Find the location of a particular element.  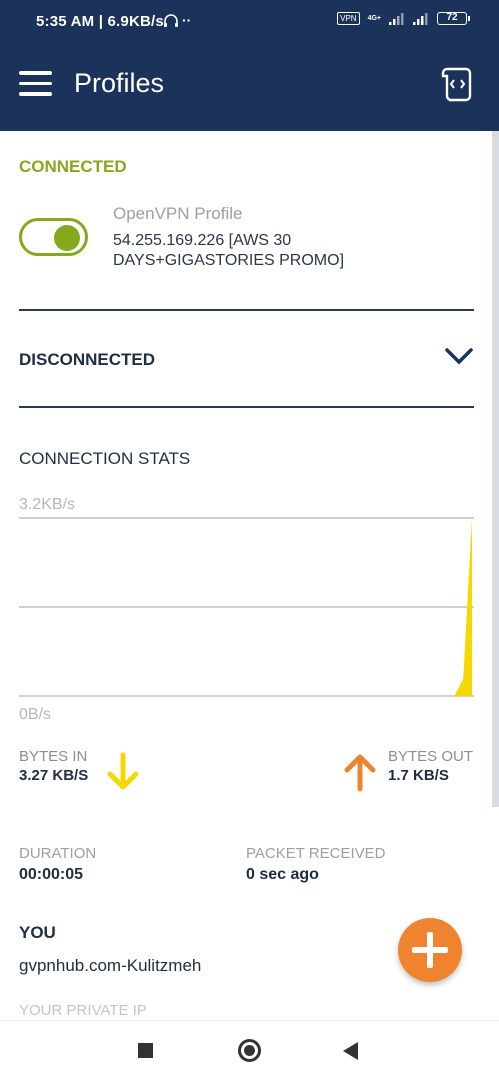

system-nav-bar is located at coordinates (249, 1050).